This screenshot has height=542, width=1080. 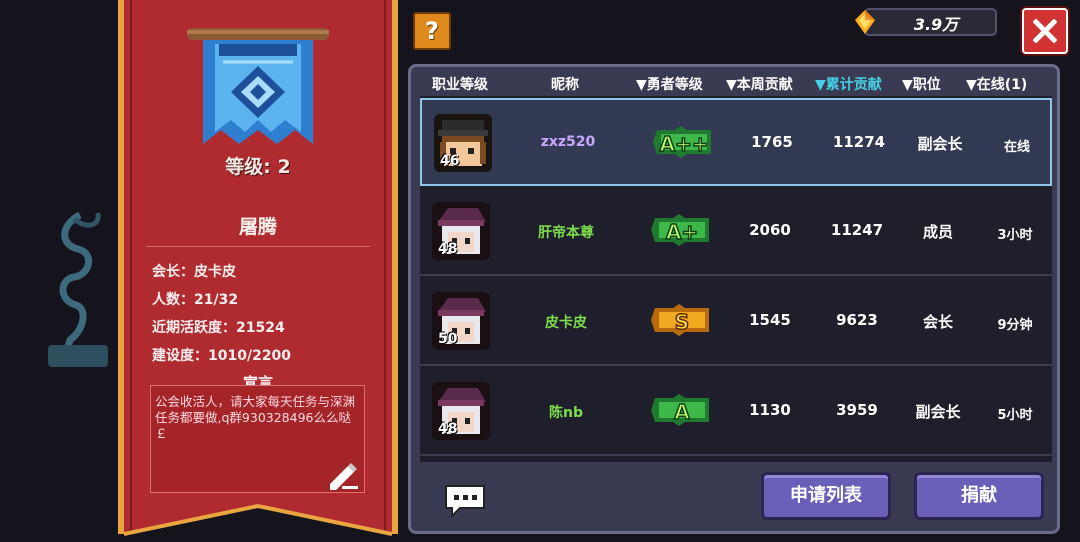 What do you see at coordinates (979, 496) in the screenshot?
I see `donate-button: 捐献` at bounding box center [979, 496].